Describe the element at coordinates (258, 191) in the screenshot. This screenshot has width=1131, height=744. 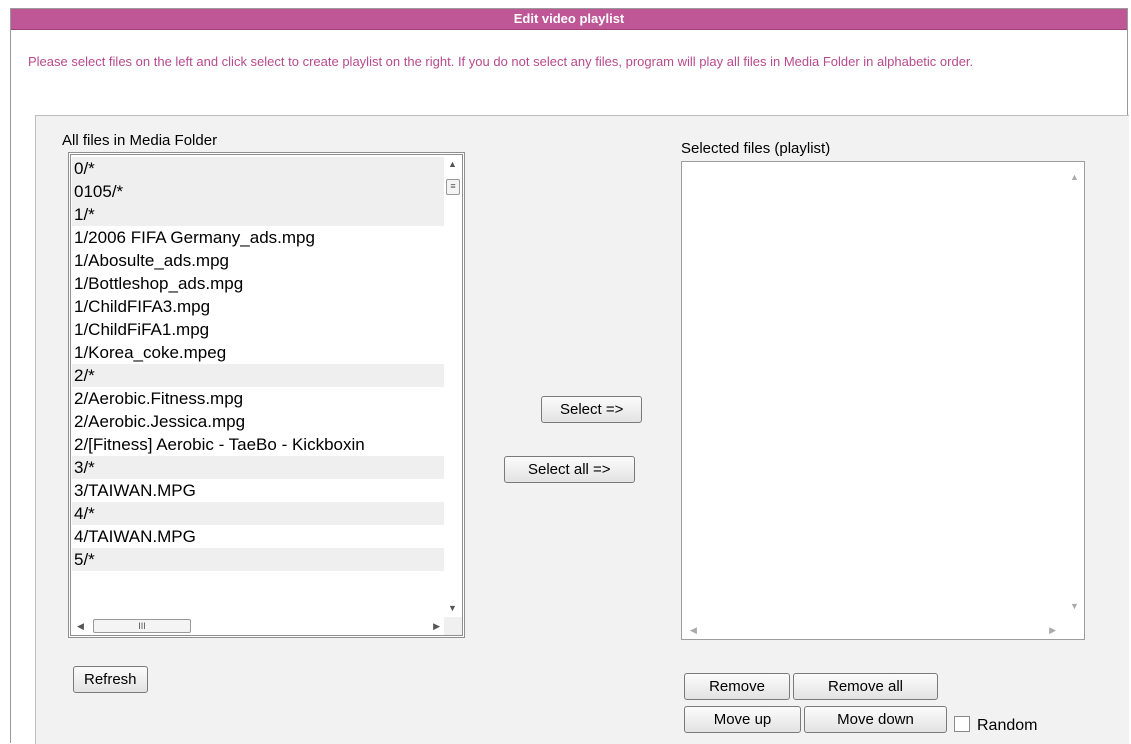
I see `list-item: 0105/*` at that location.